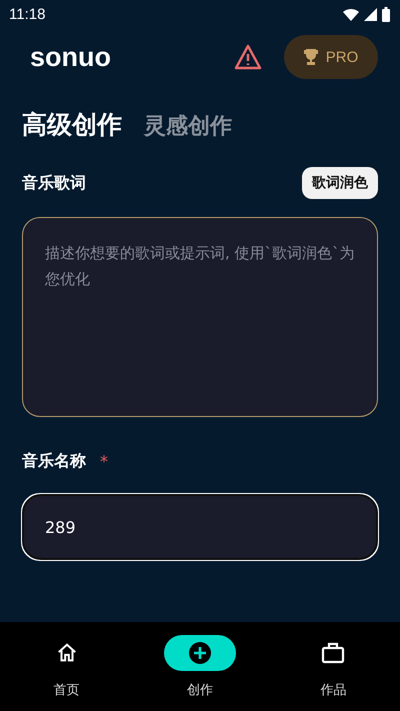  I want to click on status-time: 11:18, so click(27, 14).